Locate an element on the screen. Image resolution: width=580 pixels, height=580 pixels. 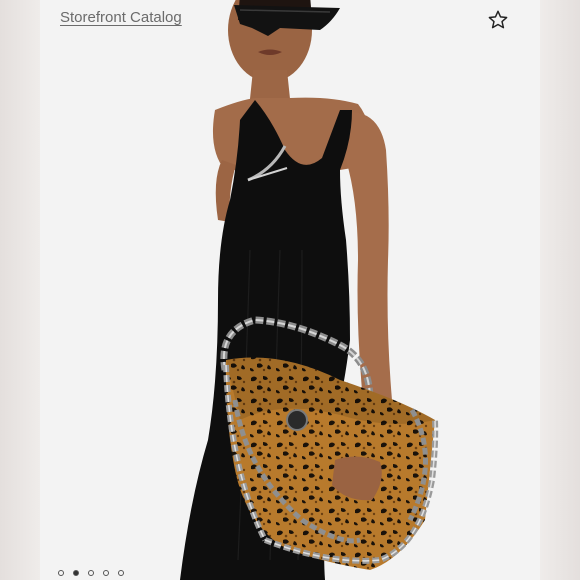
left-blur-edge is located at coordinates (20, 290).